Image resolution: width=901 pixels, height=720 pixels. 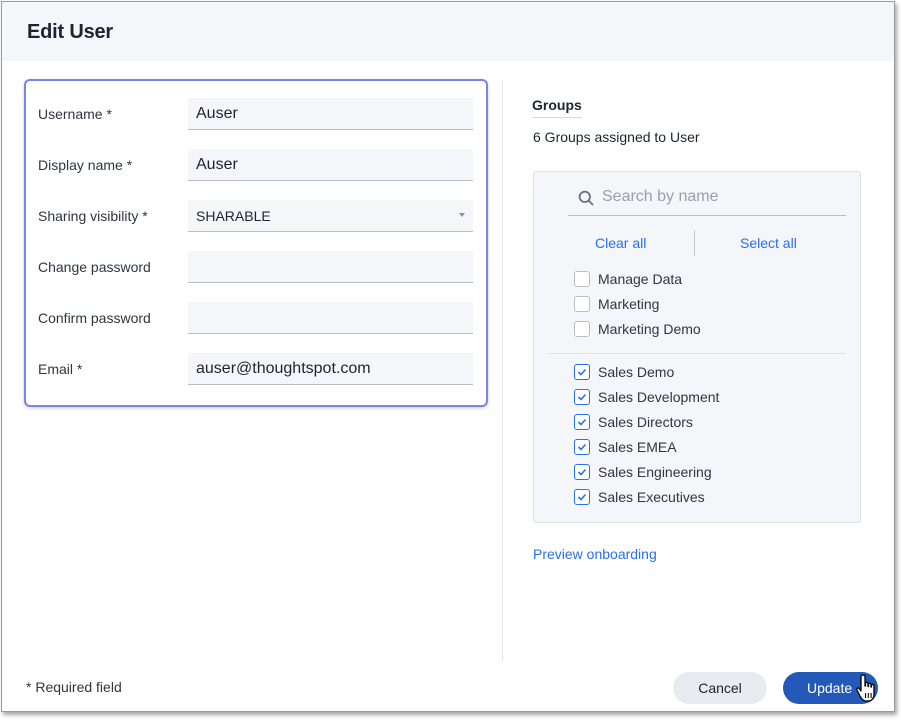 What do you see at coordinates (645, 422) in the screenshot?
I see `group-label: Sales Directors` at bounding box center [645, 422].